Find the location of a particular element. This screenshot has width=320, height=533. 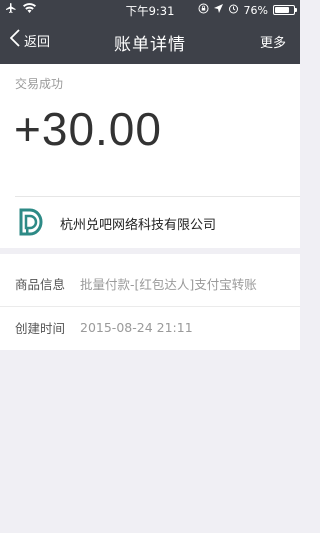

battery-icon is located at coordinates (285, 10).